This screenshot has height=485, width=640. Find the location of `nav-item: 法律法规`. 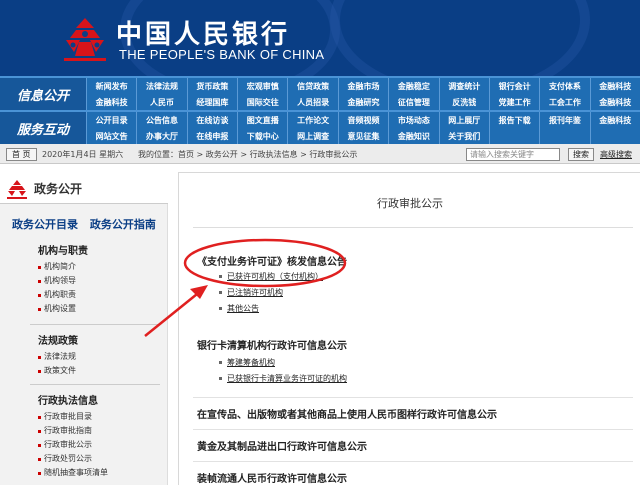

nav-item: 法律法规 is located at coordinates (161, 86).